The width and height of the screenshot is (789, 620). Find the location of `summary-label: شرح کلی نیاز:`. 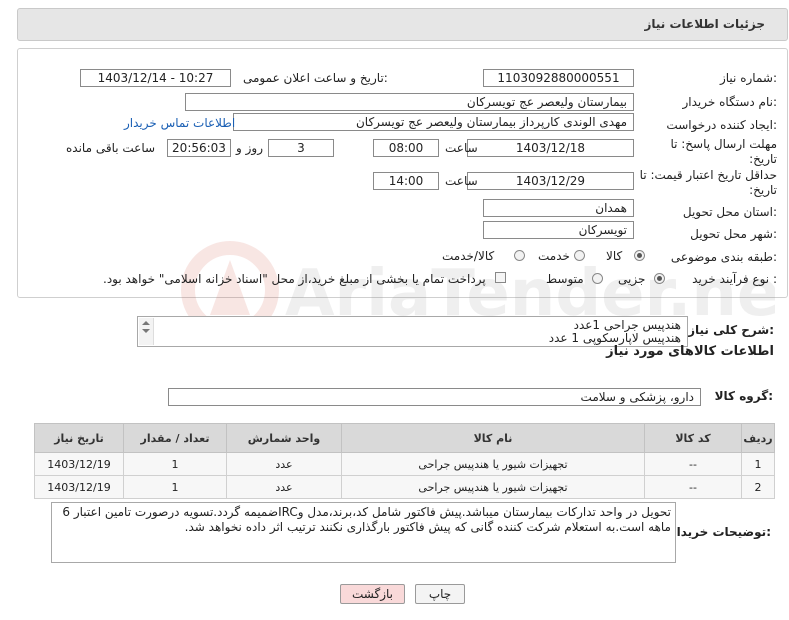

summary-label: شرح کلی نیاز: is located at coordinates (731, 330).